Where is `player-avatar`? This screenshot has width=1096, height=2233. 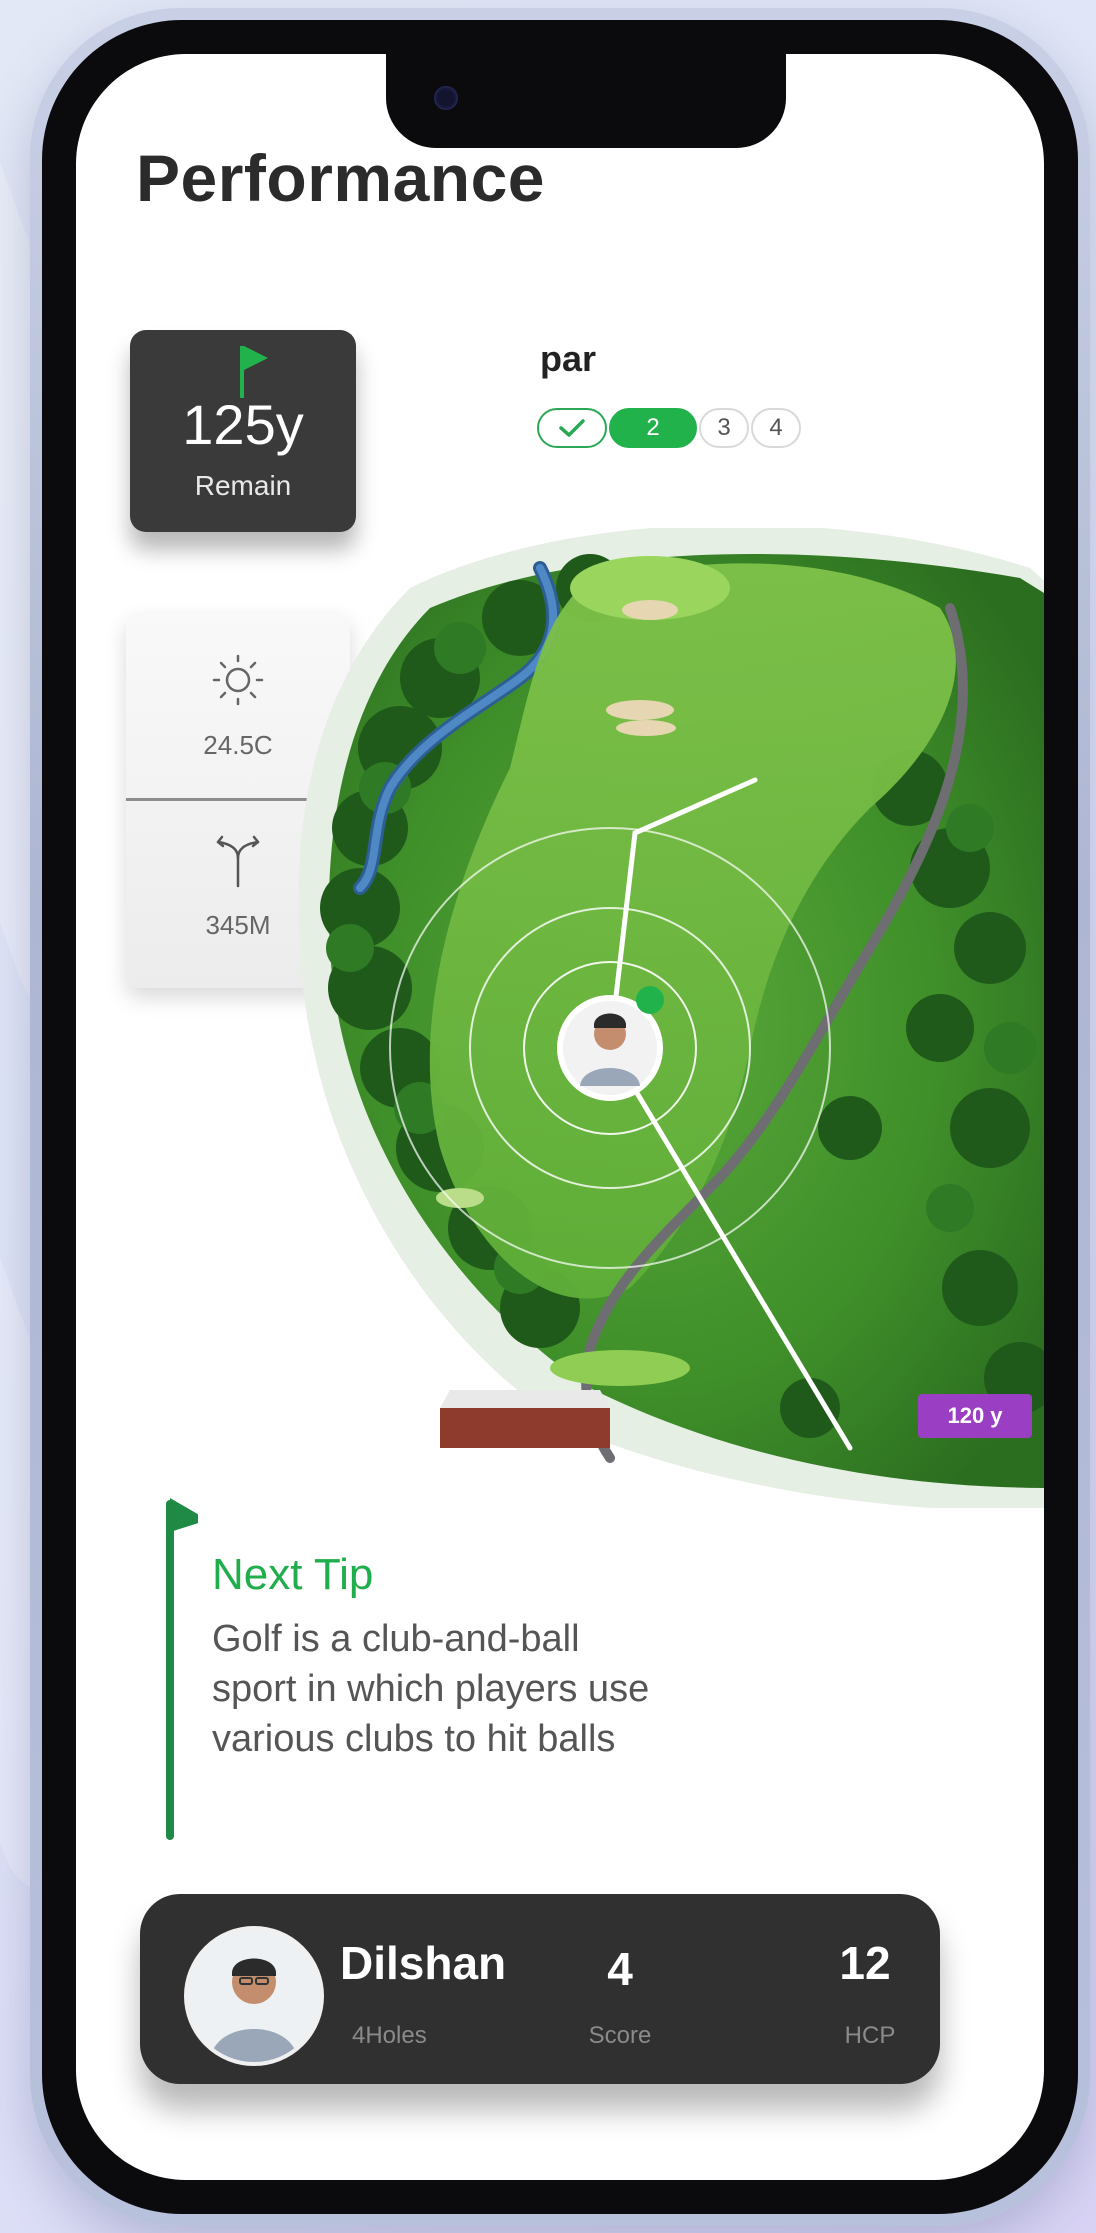 player-avatar is located at coordinates (254, 1996).